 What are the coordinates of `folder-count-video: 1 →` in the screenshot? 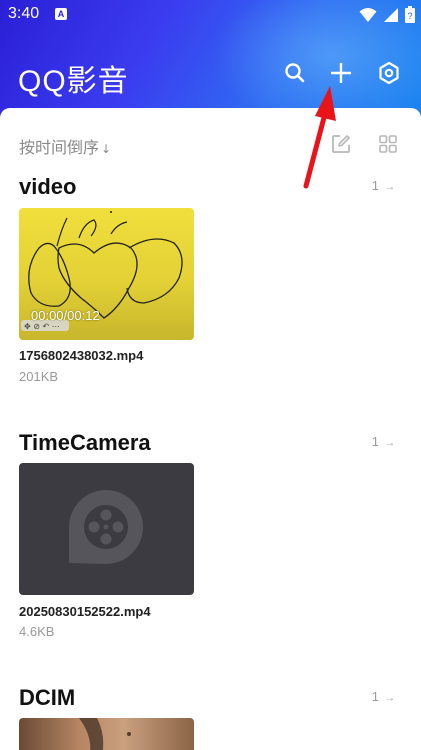 It's located at (383, 185).